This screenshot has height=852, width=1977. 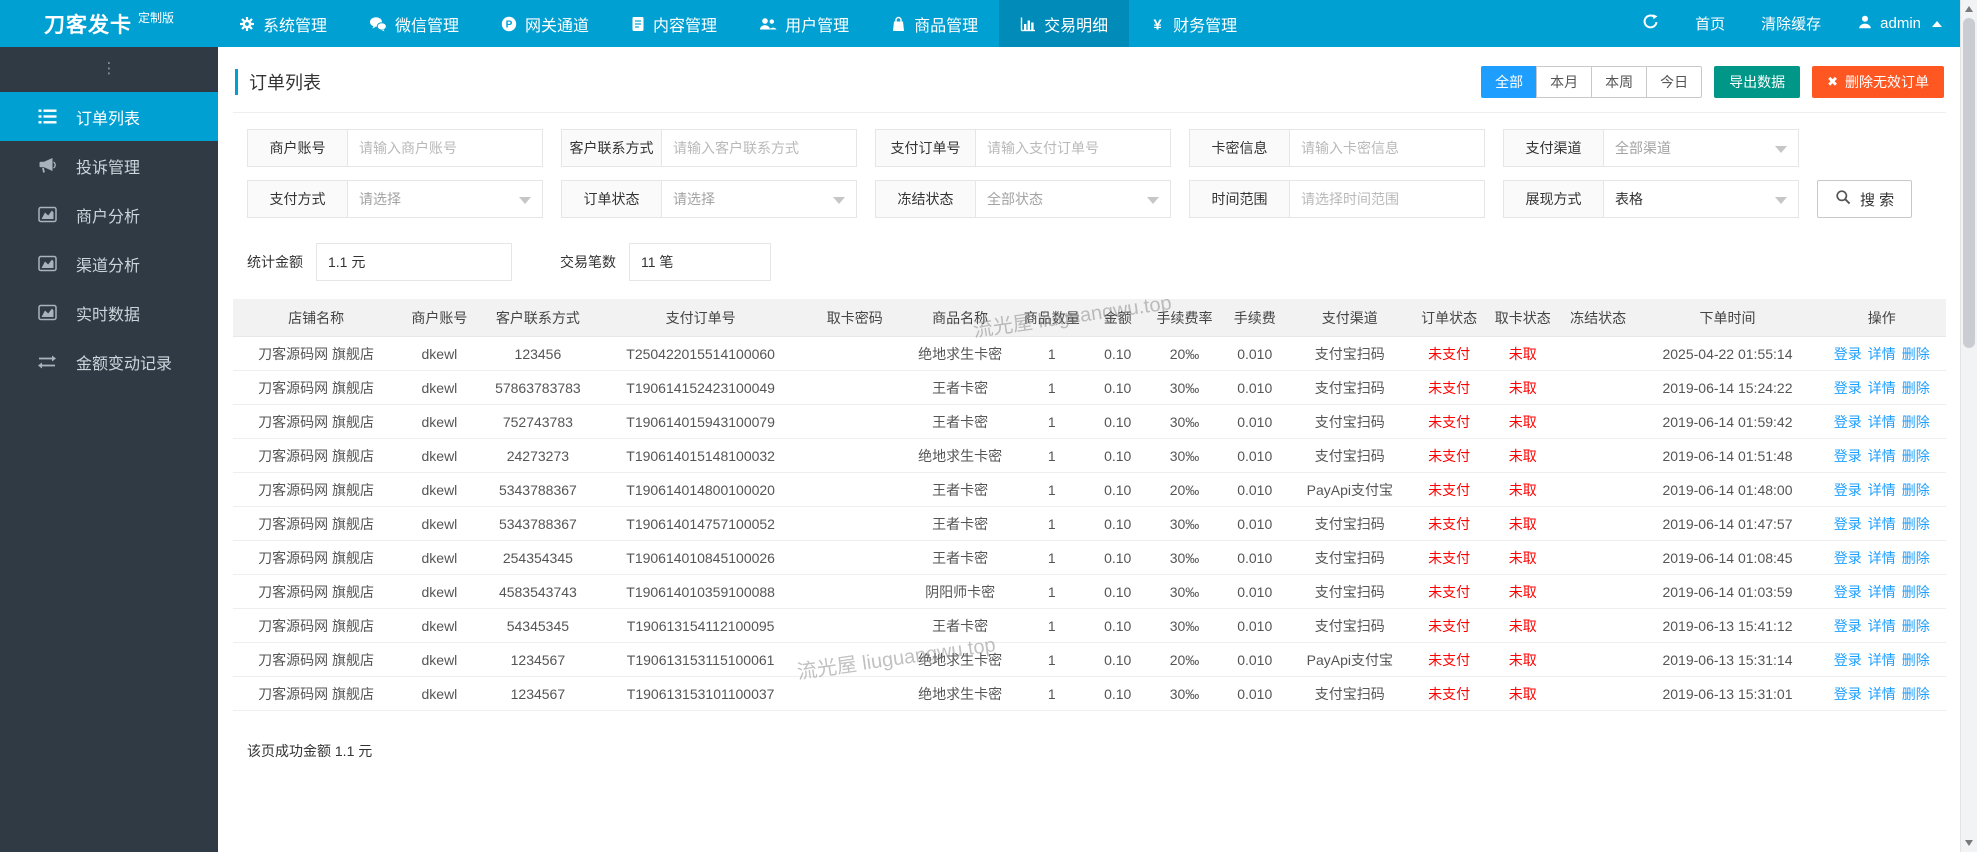 I want to click on app-logo: 刀客发卡 定制版, so click(x=109, y=23).